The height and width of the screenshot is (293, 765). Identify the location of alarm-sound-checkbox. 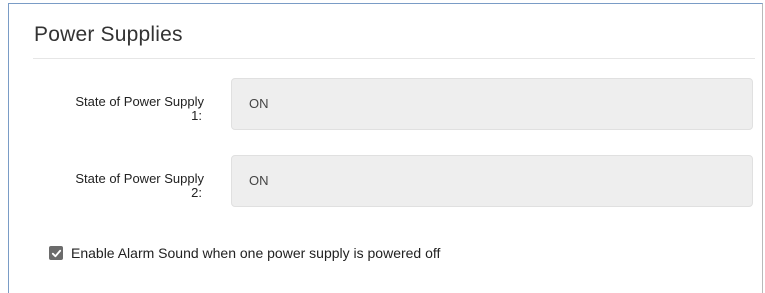
(56, 253).